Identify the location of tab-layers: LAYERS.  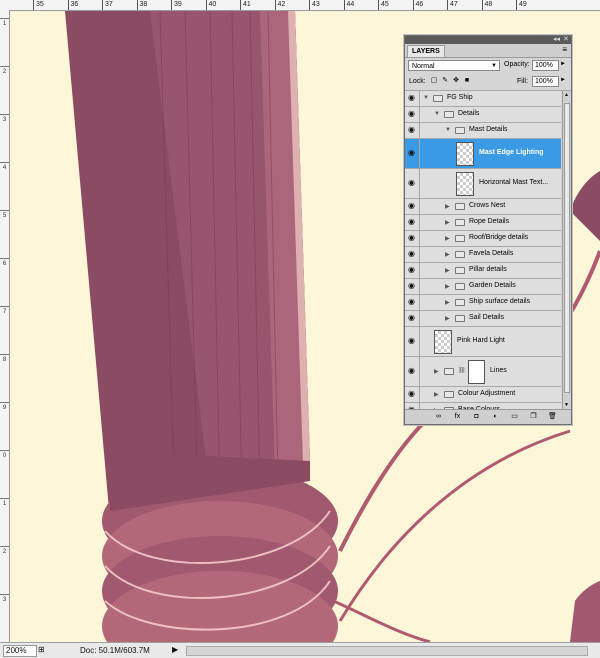
(426, 51).